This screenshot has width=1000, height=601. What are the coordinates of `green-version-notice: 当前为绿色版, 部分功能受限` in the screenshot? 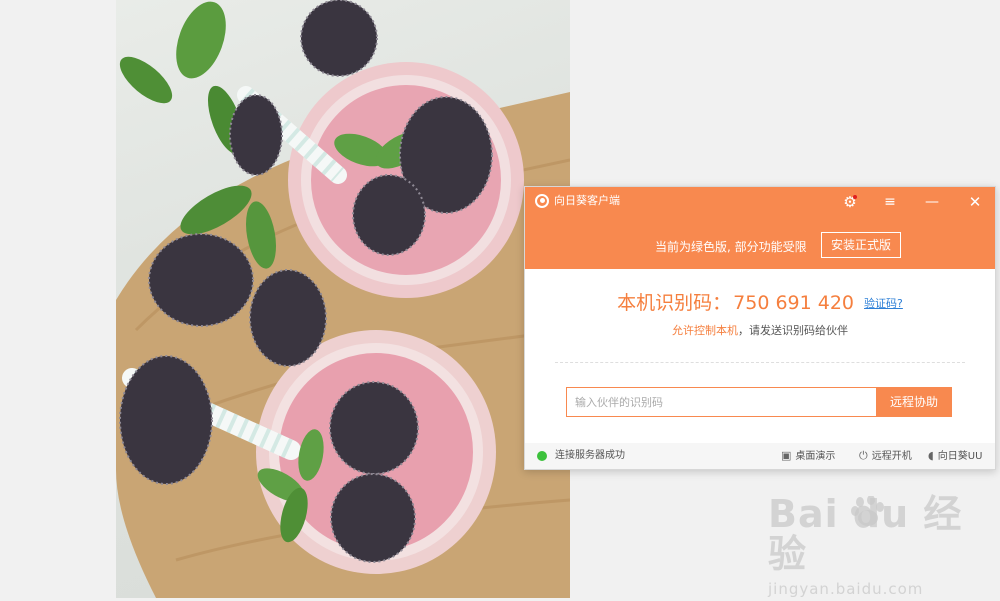 It's located at (731, 247).